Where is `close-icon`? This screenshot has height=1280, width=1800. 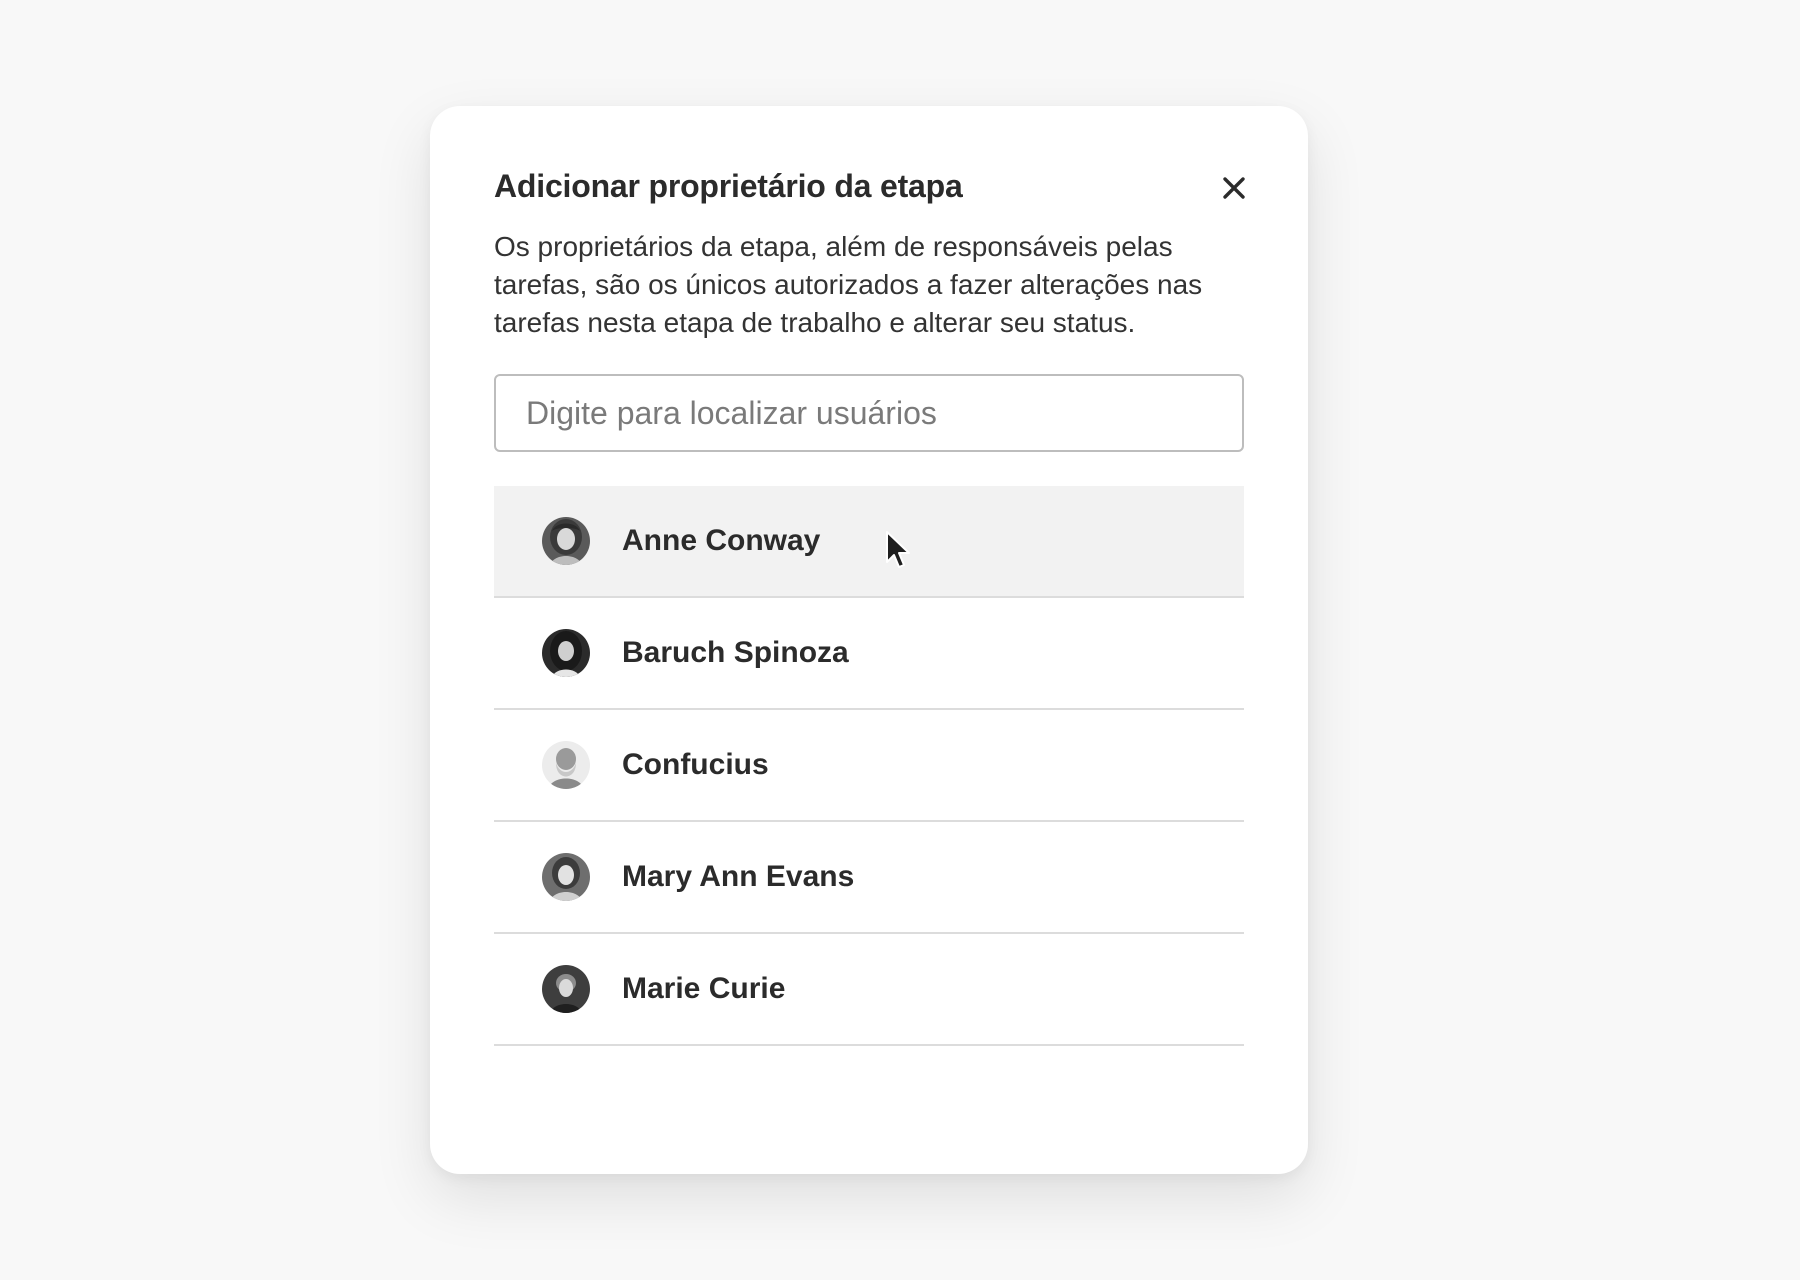
close-icon is located at coordinates (1234, 188).